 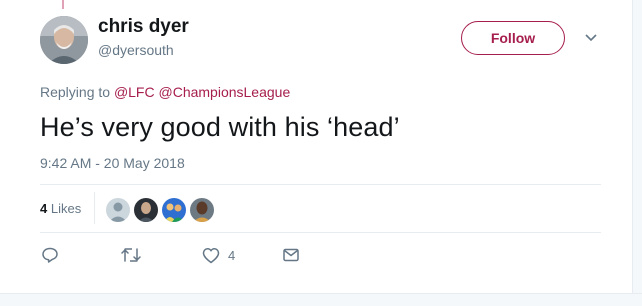 I want to click on likes-label: Likes, so click(x=66, y=208).